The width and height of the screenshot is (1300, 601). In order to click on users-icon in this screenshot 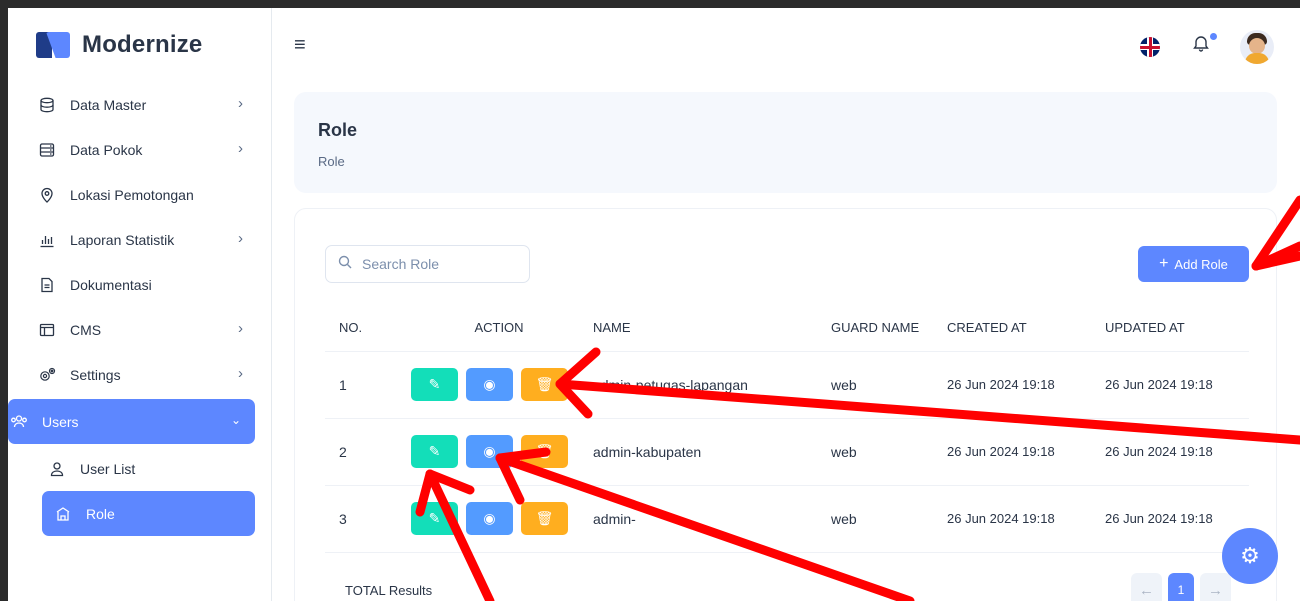, I will do `click(19, 422)`.